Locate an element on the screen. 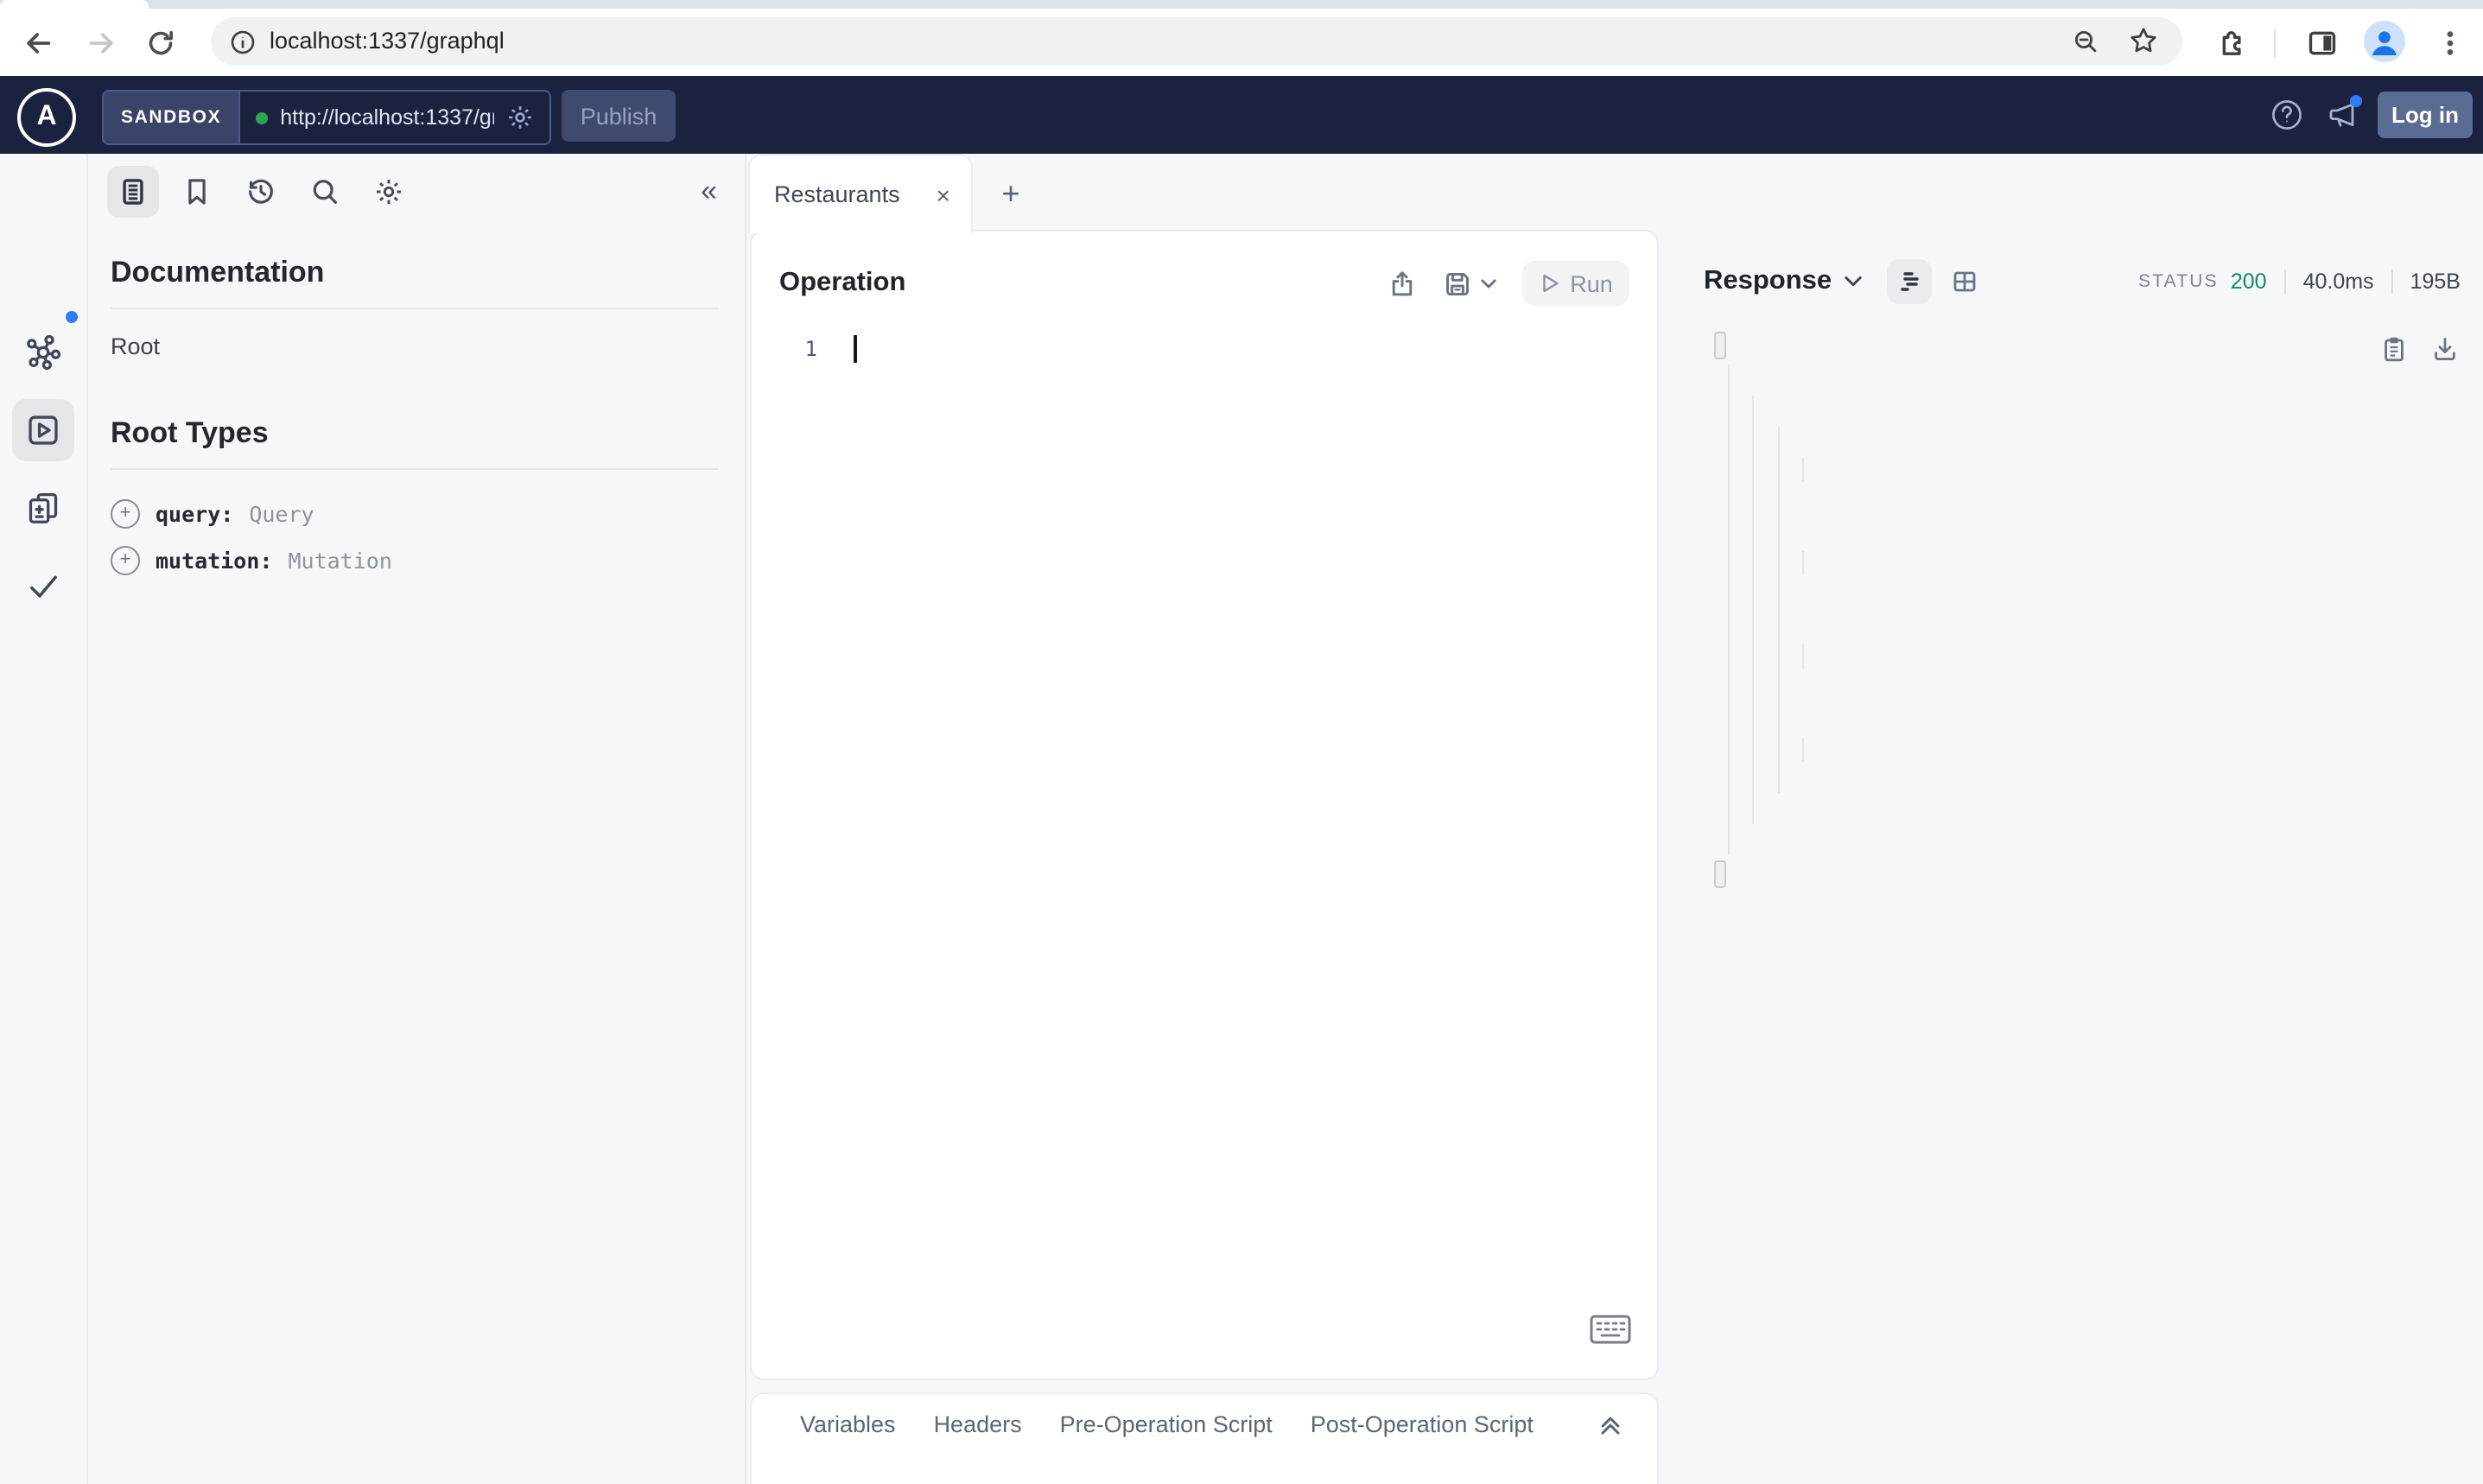  site-info-icon is located at coordinates (243, 42).